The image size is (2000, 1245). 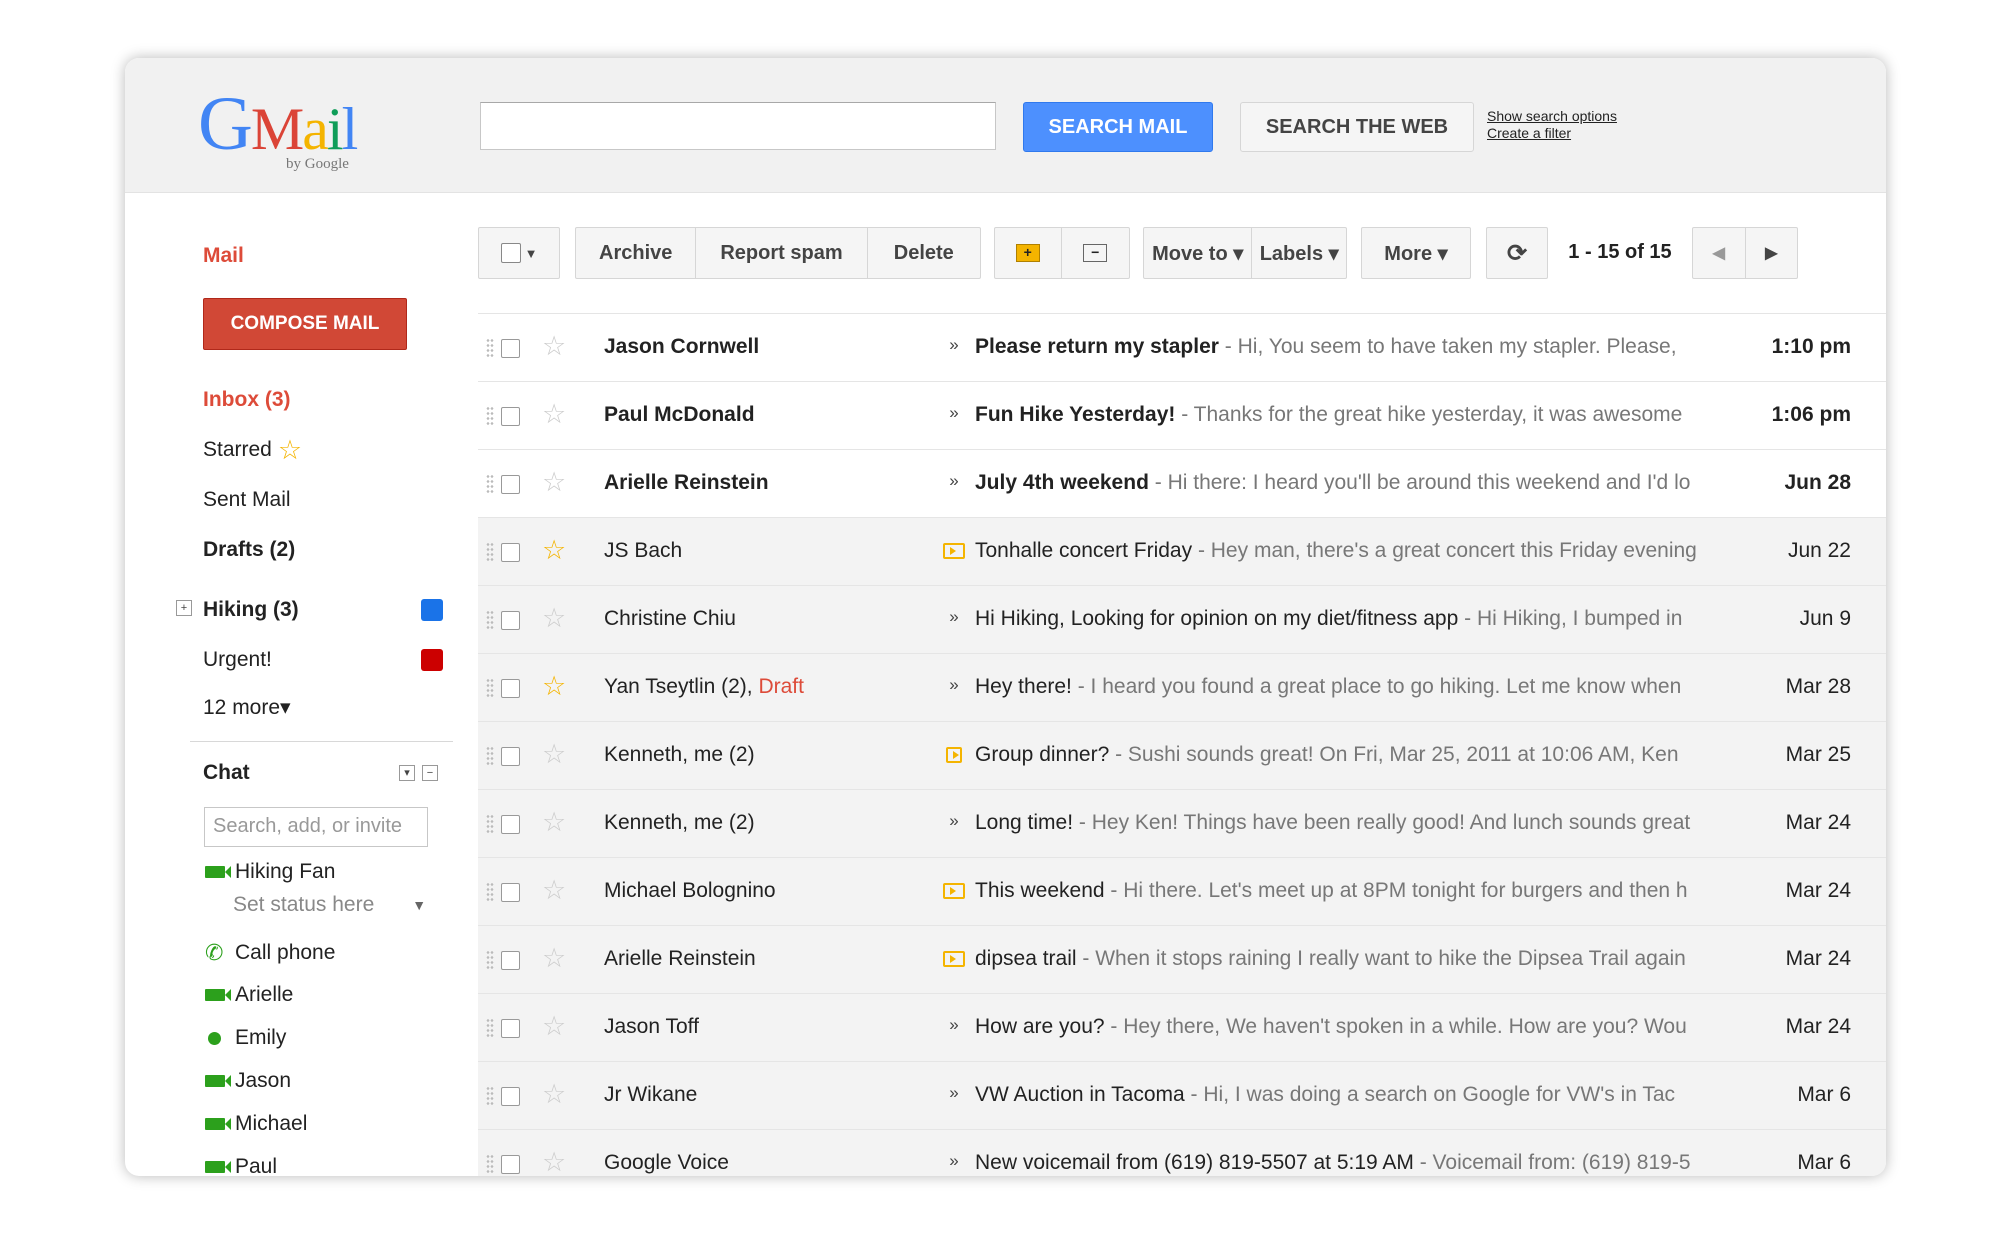 I want to click on mail-label: Mail, so click(x=223, y=256).